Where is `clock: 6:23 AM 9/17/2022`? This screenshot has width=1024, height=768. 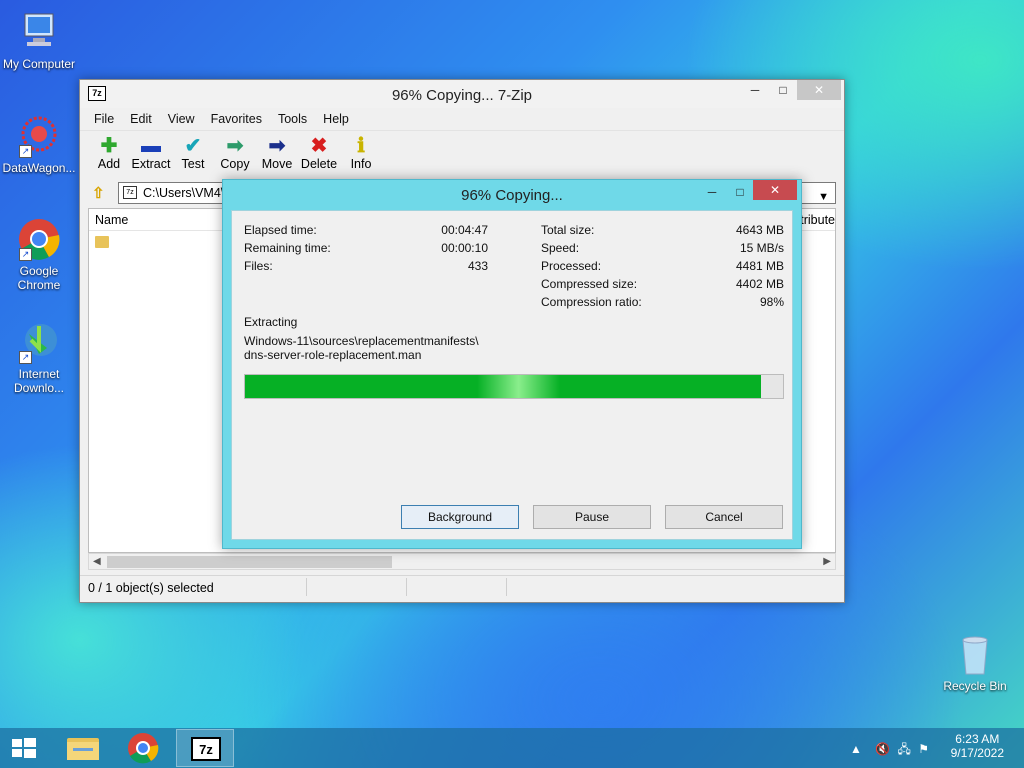 clock: 6:23 AM 9/17/2022 is located at coordinates (977, 746).